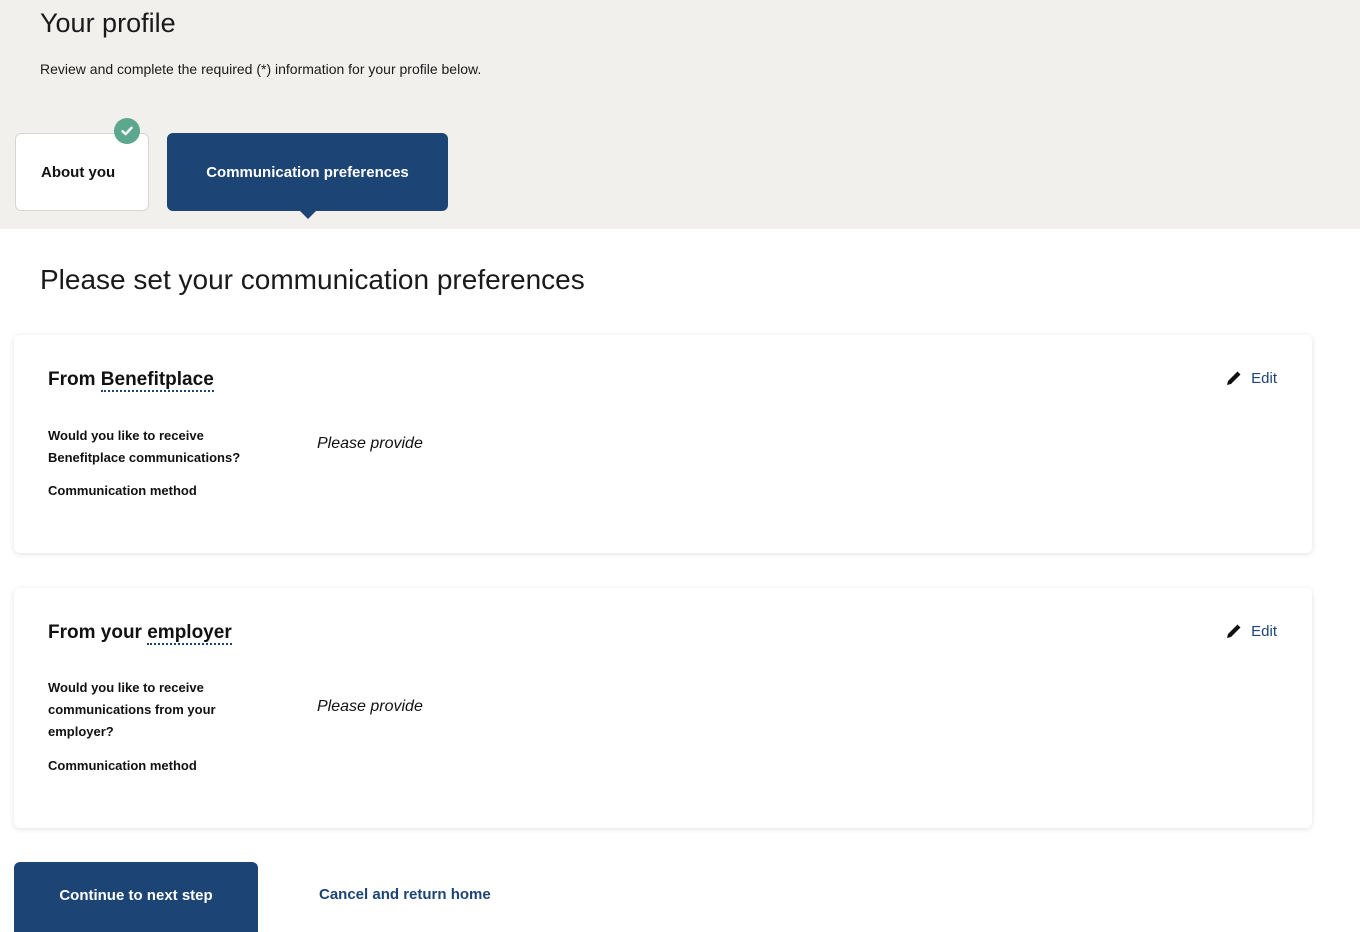 This screenshot has width=1360, height=932. Describe the element at coordinates (95, 632) in the screenshot. I see `card-title-prefix: From your` at that location.